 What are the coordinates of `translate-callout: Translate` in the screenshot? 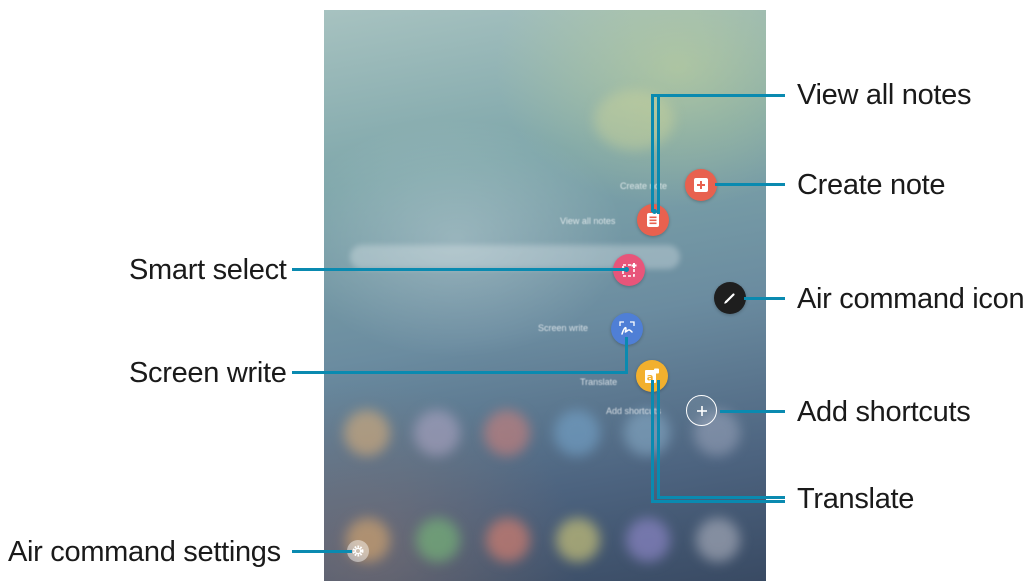 It's located at (856, 499).